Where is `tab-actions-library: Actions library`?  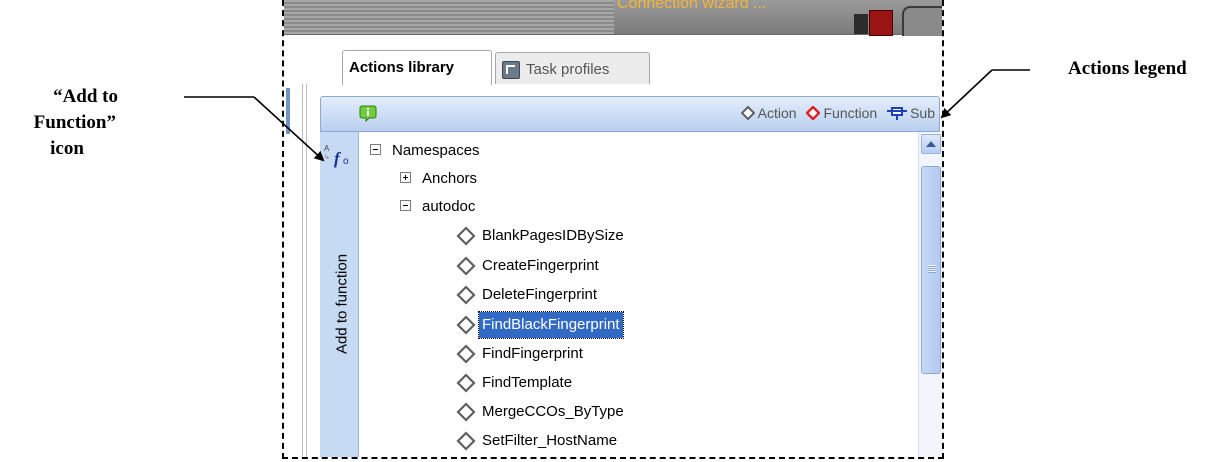
tab-actions-library: Actions library is located at coordinates (417, 67).